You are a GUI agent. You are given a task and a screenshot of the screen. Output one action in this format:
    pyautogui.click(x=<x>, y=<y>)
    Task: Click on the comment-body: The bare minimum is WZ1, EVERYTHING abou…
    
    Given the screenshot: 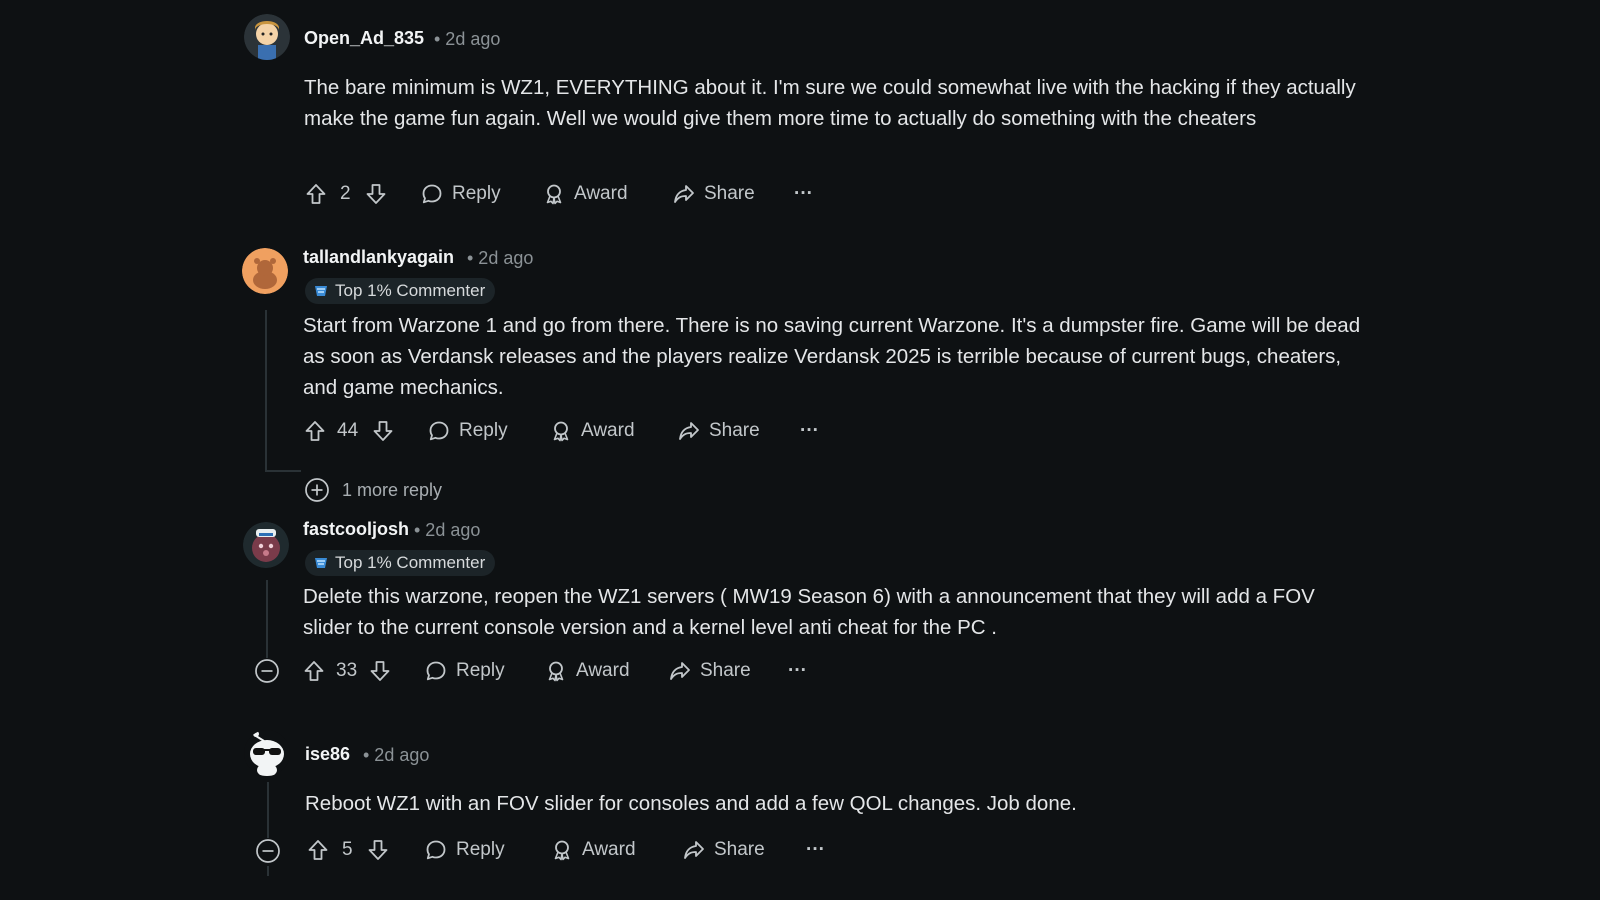 What is the action you would take?
    pyautogui.click(x=830, y=103)
    